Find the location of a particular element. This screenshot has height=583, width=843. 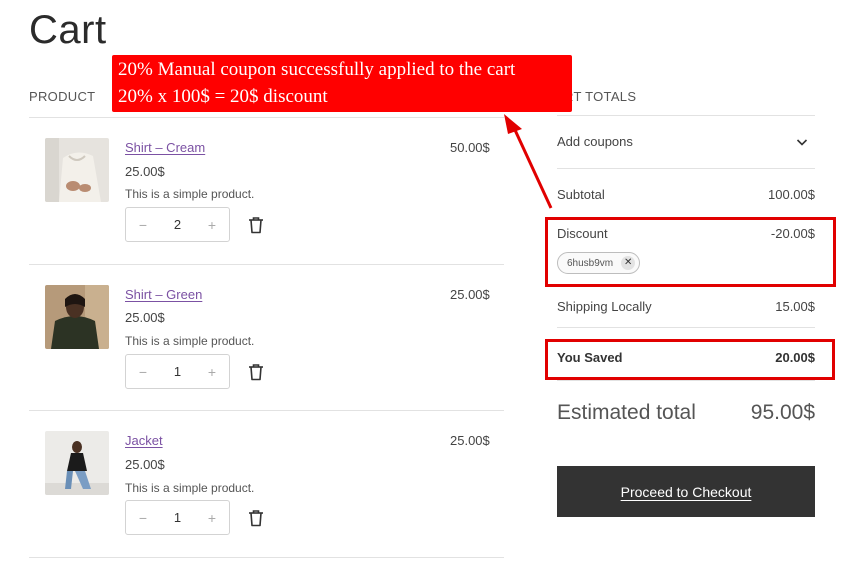

subtotal-value: 100.00$ is located at coordinates (791, 194).